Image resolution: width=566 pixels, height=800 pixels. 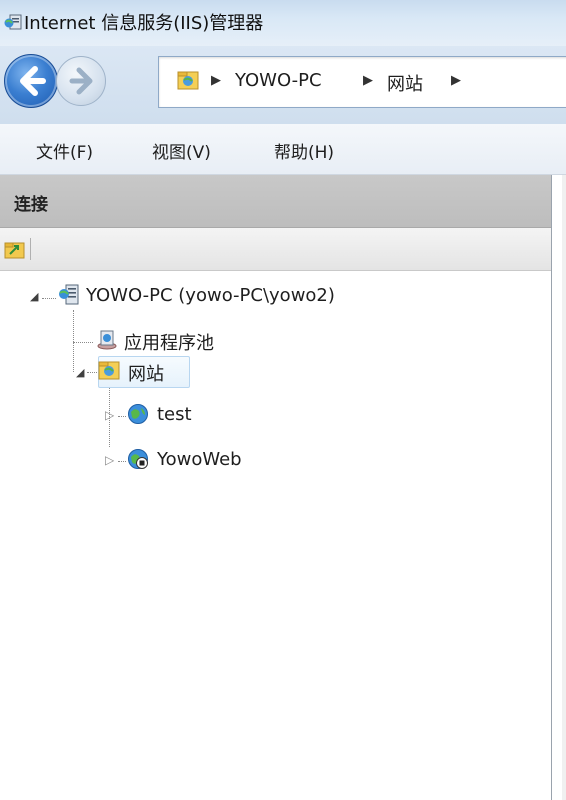 What do you see at coordinates (199, 459) in the screenshot?
I see `site-yowoweb-label: YowoWeb` at bounding box center [199, 459].